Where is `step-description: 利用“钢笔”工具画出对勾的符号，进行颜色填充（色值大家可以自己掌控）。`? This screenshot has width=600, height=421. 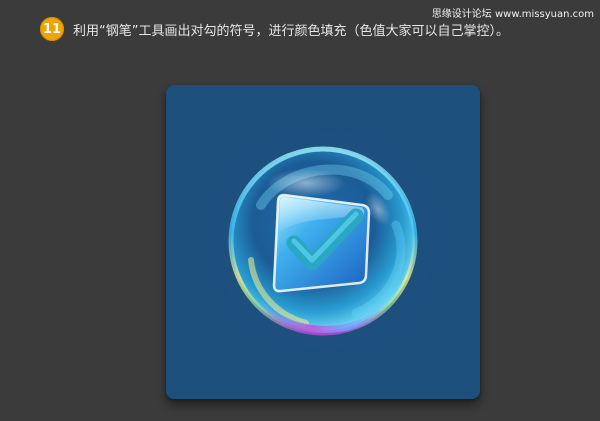
step-description: 利用“钢笔”工具画出对勾的符号，进行颜色填充（色值大家可以自己掌控）。 is located at coordinates (291, 31).